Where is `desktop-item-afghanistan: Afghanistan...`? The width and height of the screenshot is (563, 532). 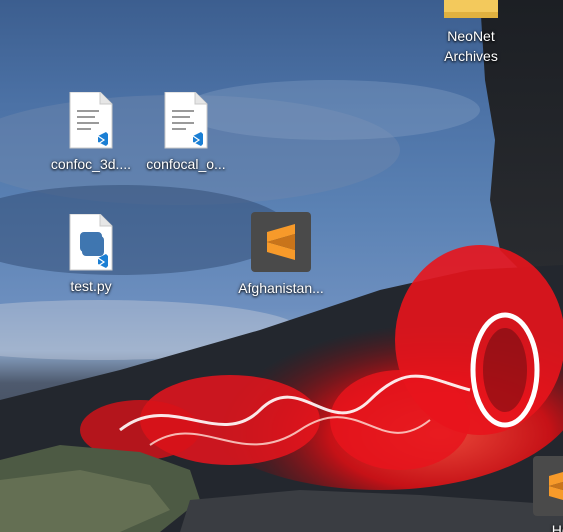 desktop-item-afghanistan: Afghanistan... is located at coordinates (281, 255).